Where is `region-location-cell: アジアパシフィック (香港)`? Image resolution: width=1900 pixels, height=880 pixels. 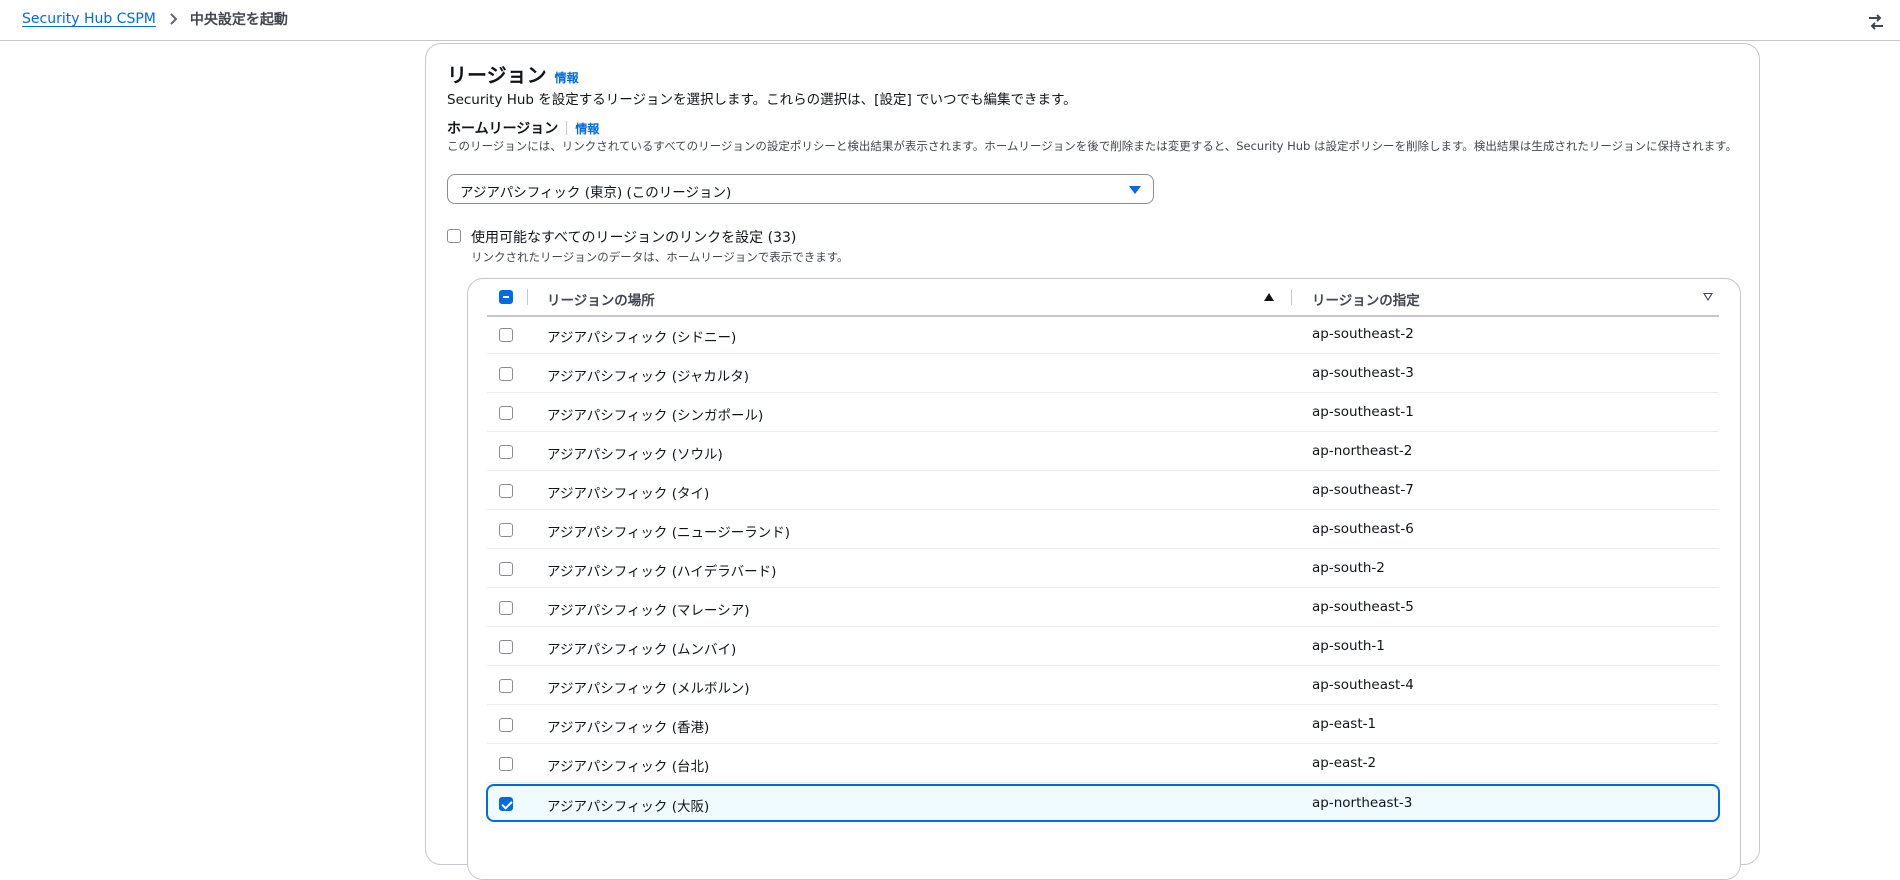
region-location-cell: アジアパシフィック (香港) is located at coordinates (628, 728).